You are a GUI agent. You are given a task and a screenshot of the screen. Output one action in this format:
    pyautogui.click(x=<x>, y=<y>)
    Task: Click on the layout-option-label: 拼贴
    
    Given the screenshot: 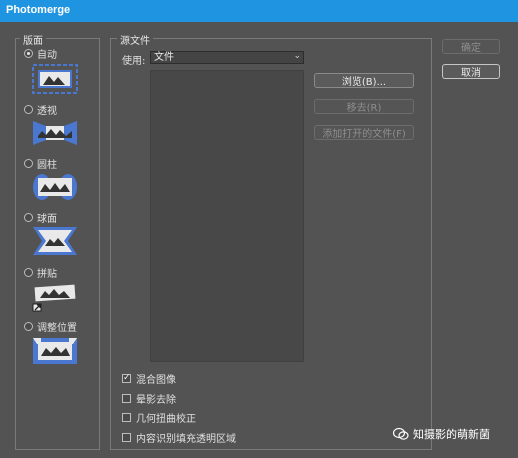 What is the action you would take?
    pyautogui.click(x=47, y=274)
    